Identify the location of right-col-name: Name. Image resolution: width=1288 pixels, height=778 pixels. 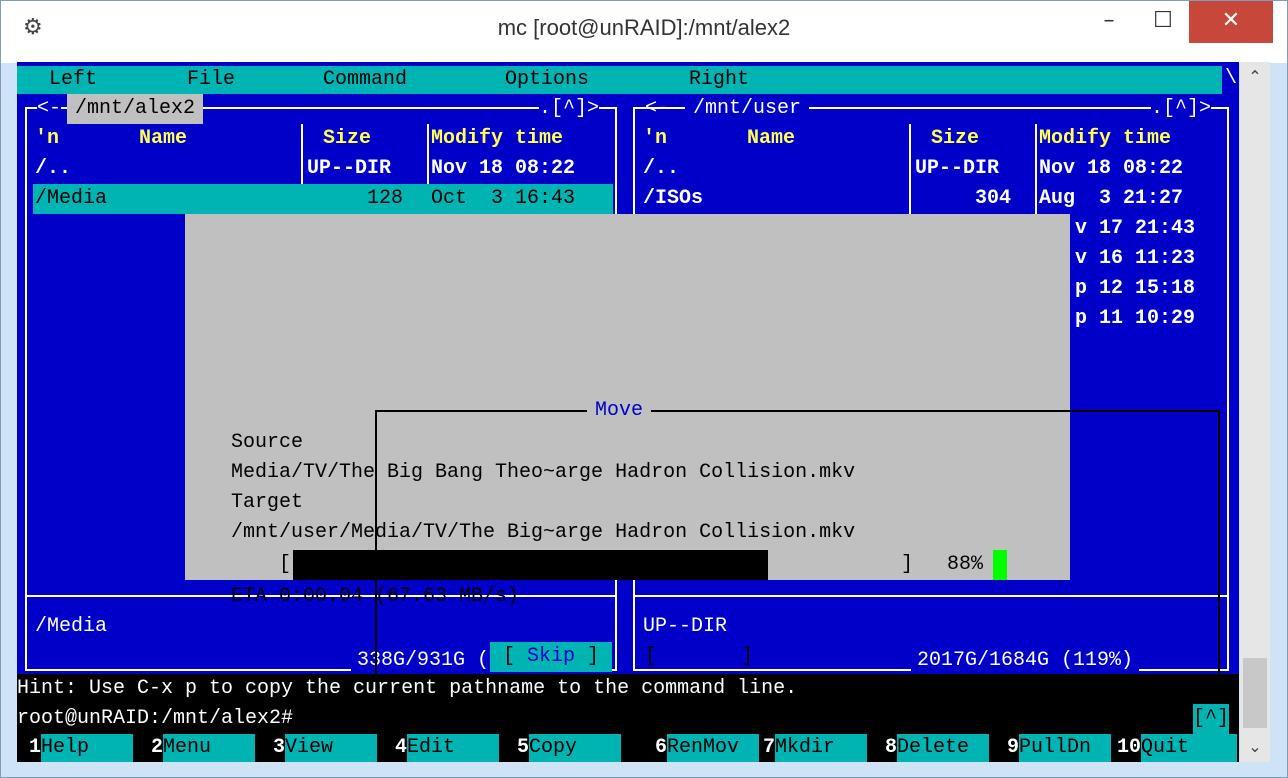
(771, 139).